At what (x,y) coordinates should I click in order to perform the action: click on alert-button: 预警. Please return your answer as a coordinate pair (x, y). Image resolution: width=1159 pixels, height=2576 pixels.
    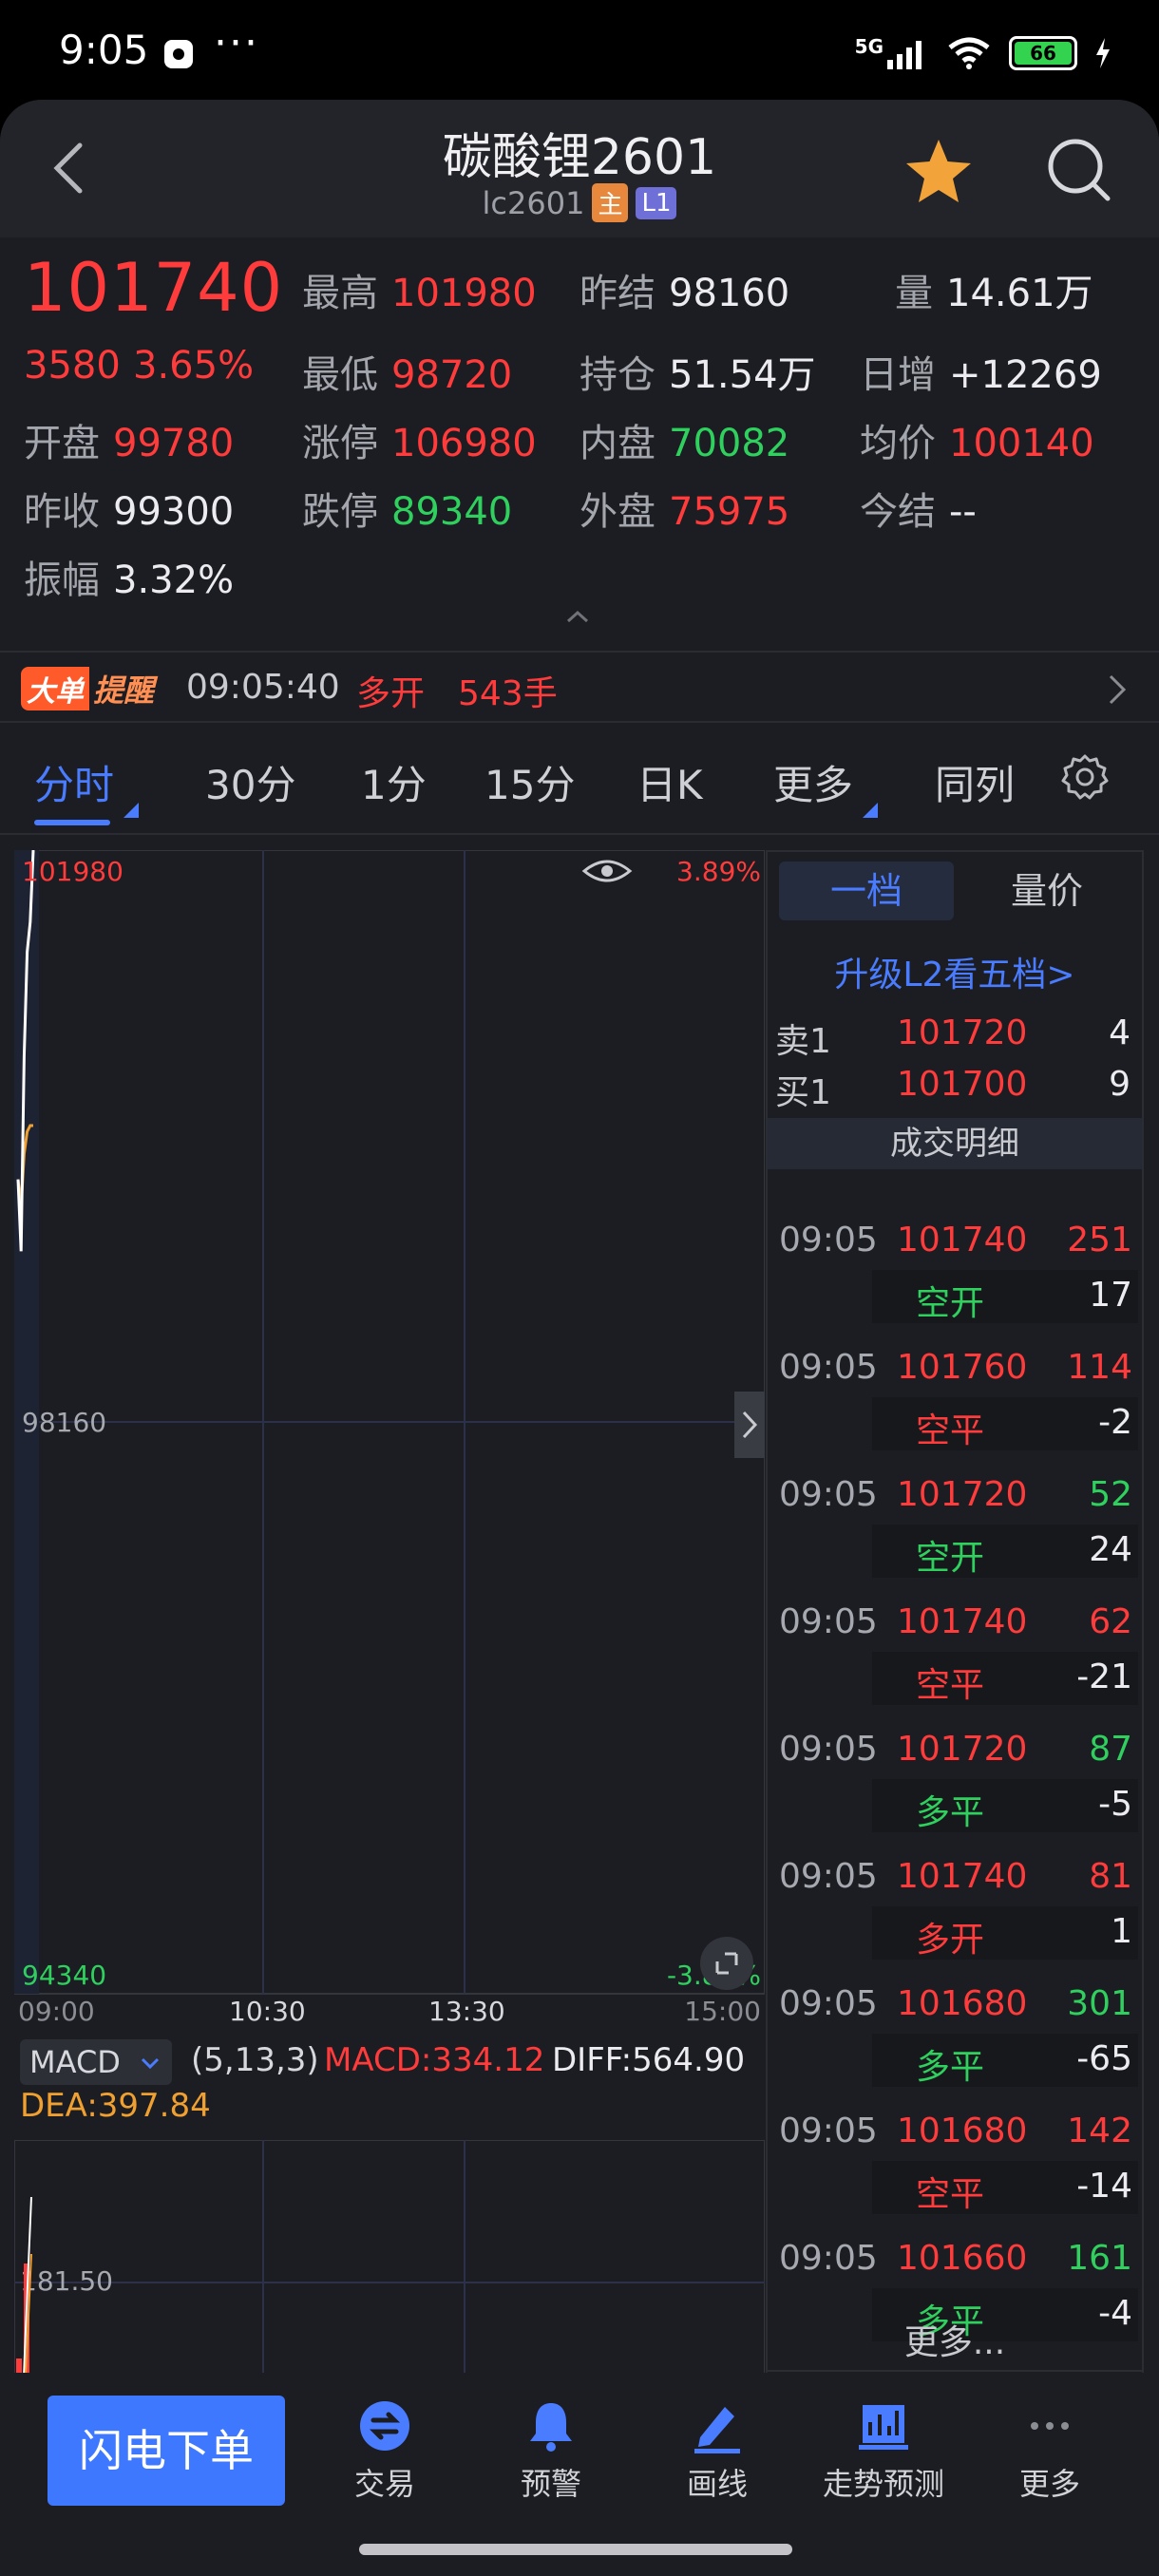
    Looking at the image, I should click on (551, 2450).